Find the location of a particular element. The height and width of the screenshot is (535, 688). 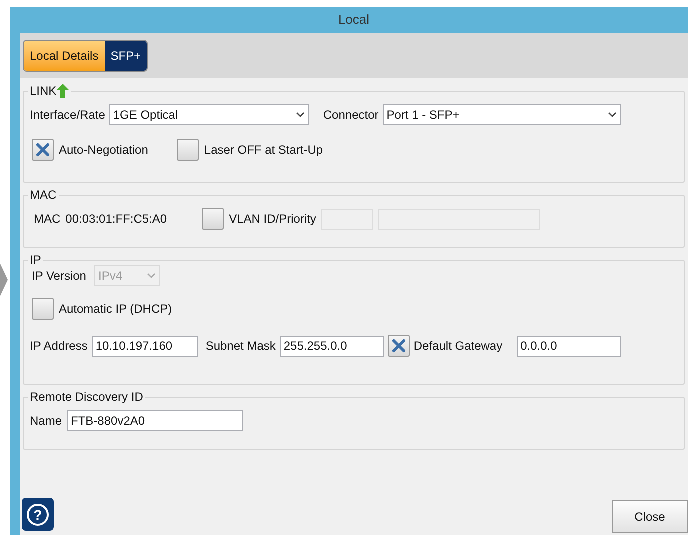

dropdown: Port 1 - SFP+ is located at coordinates (501, 114).